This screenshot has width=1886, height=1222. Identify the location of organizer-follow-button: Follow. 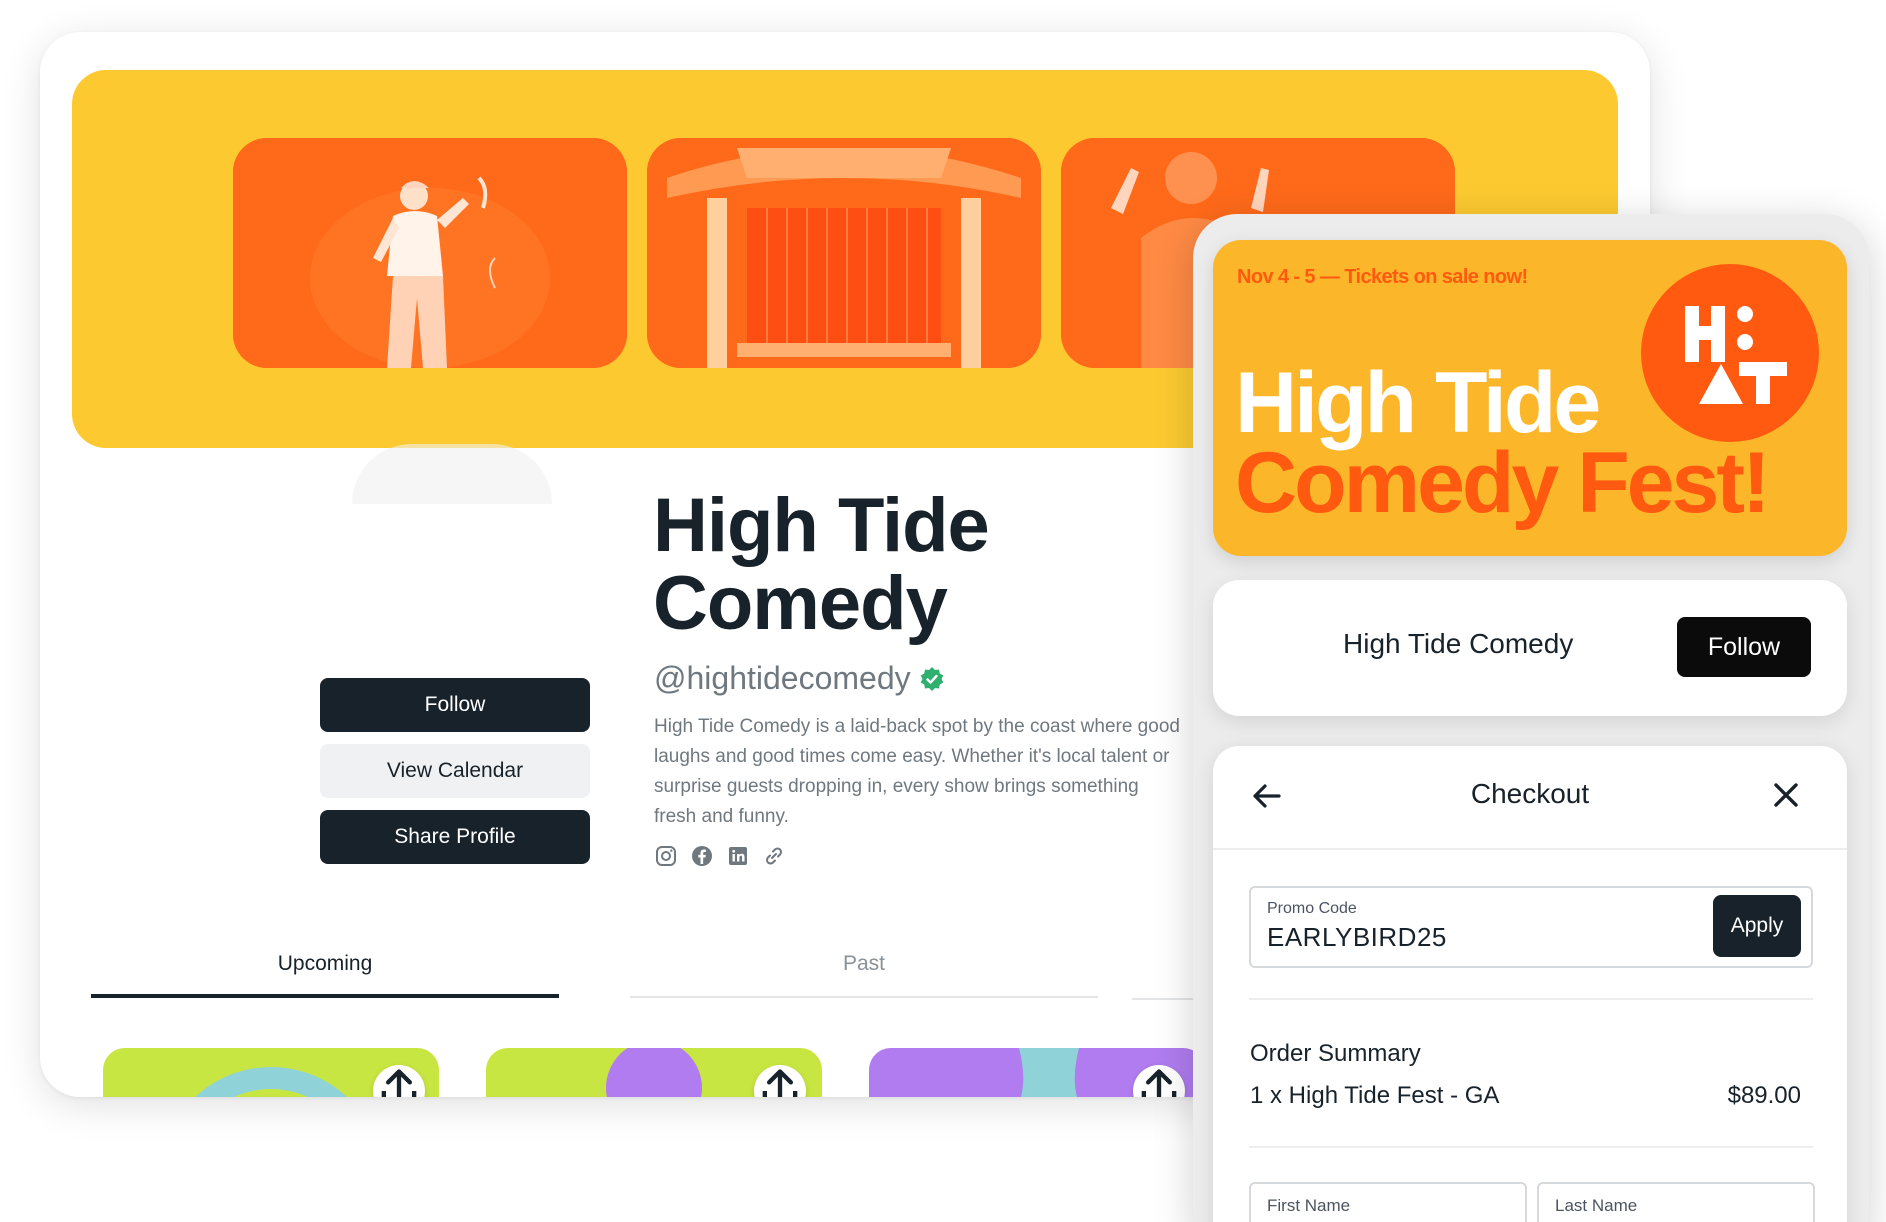
(1744, 647).